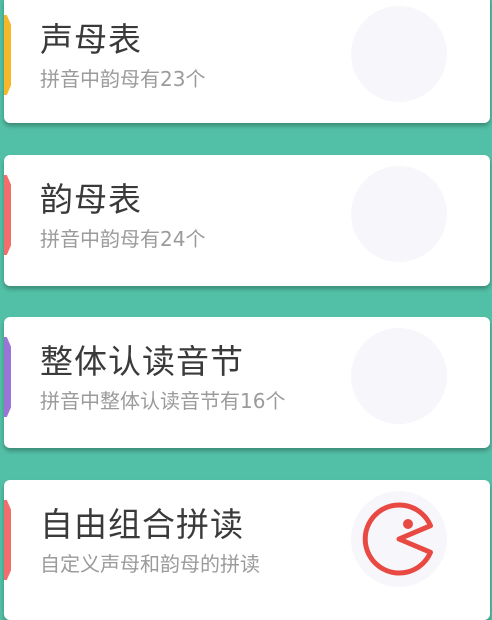  I want to click on card-icon-circle, so click(399, 539).